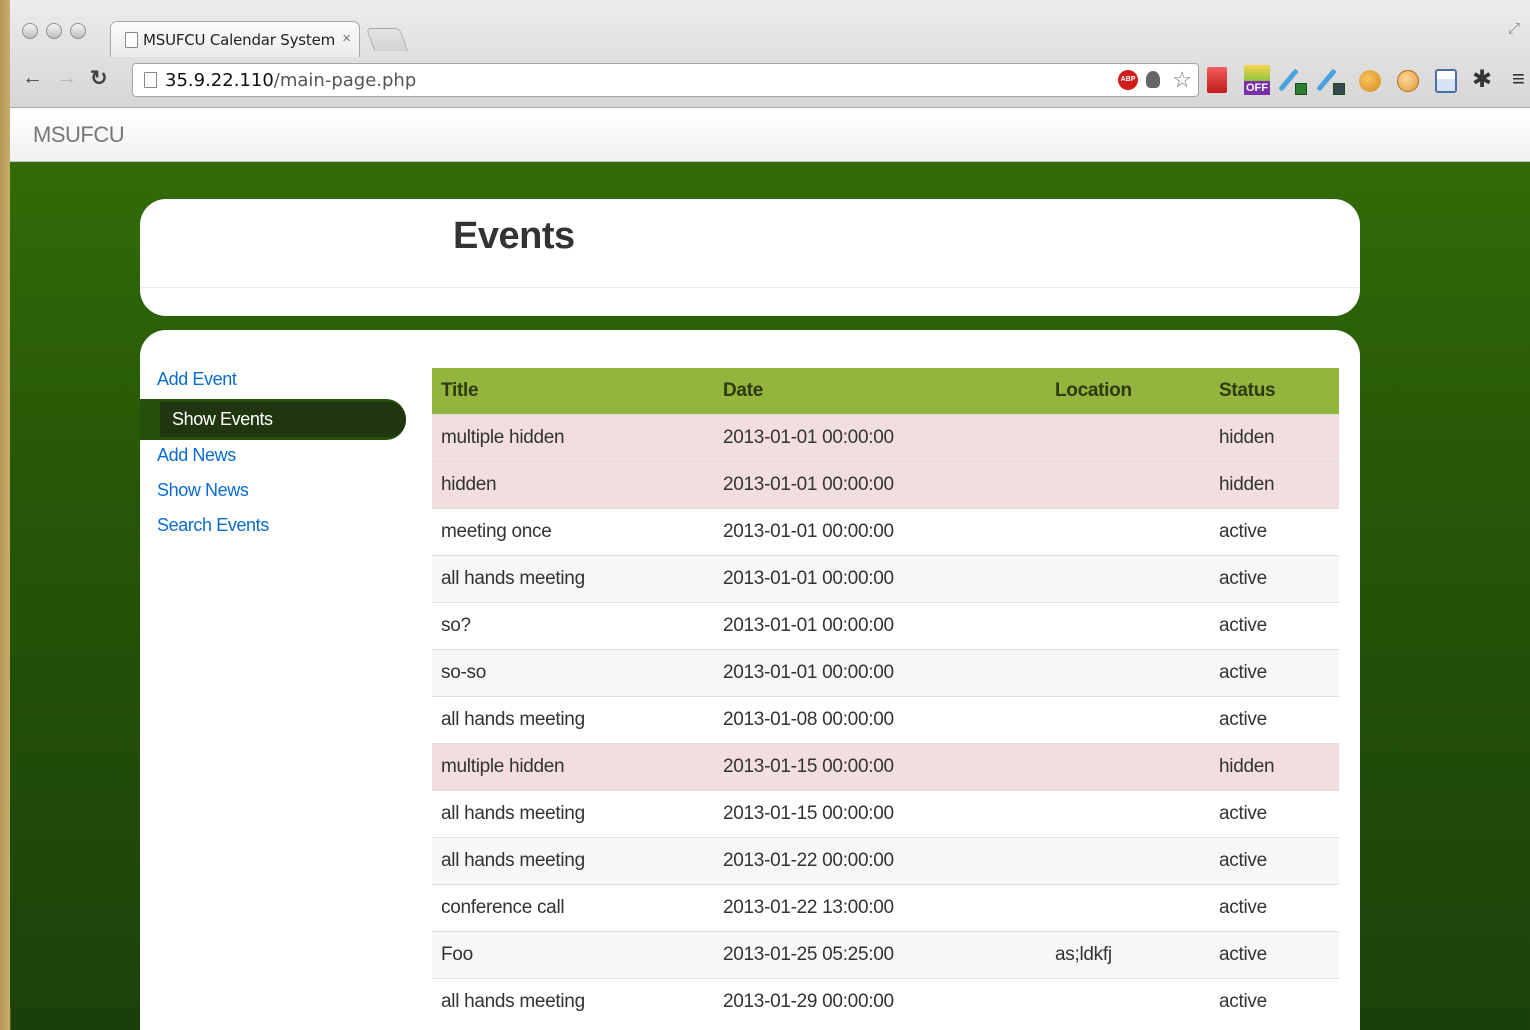 The image size is (1530, 1030). I want to click on cell-date: 2013-01-08 00:00:00, so click(880, 720).